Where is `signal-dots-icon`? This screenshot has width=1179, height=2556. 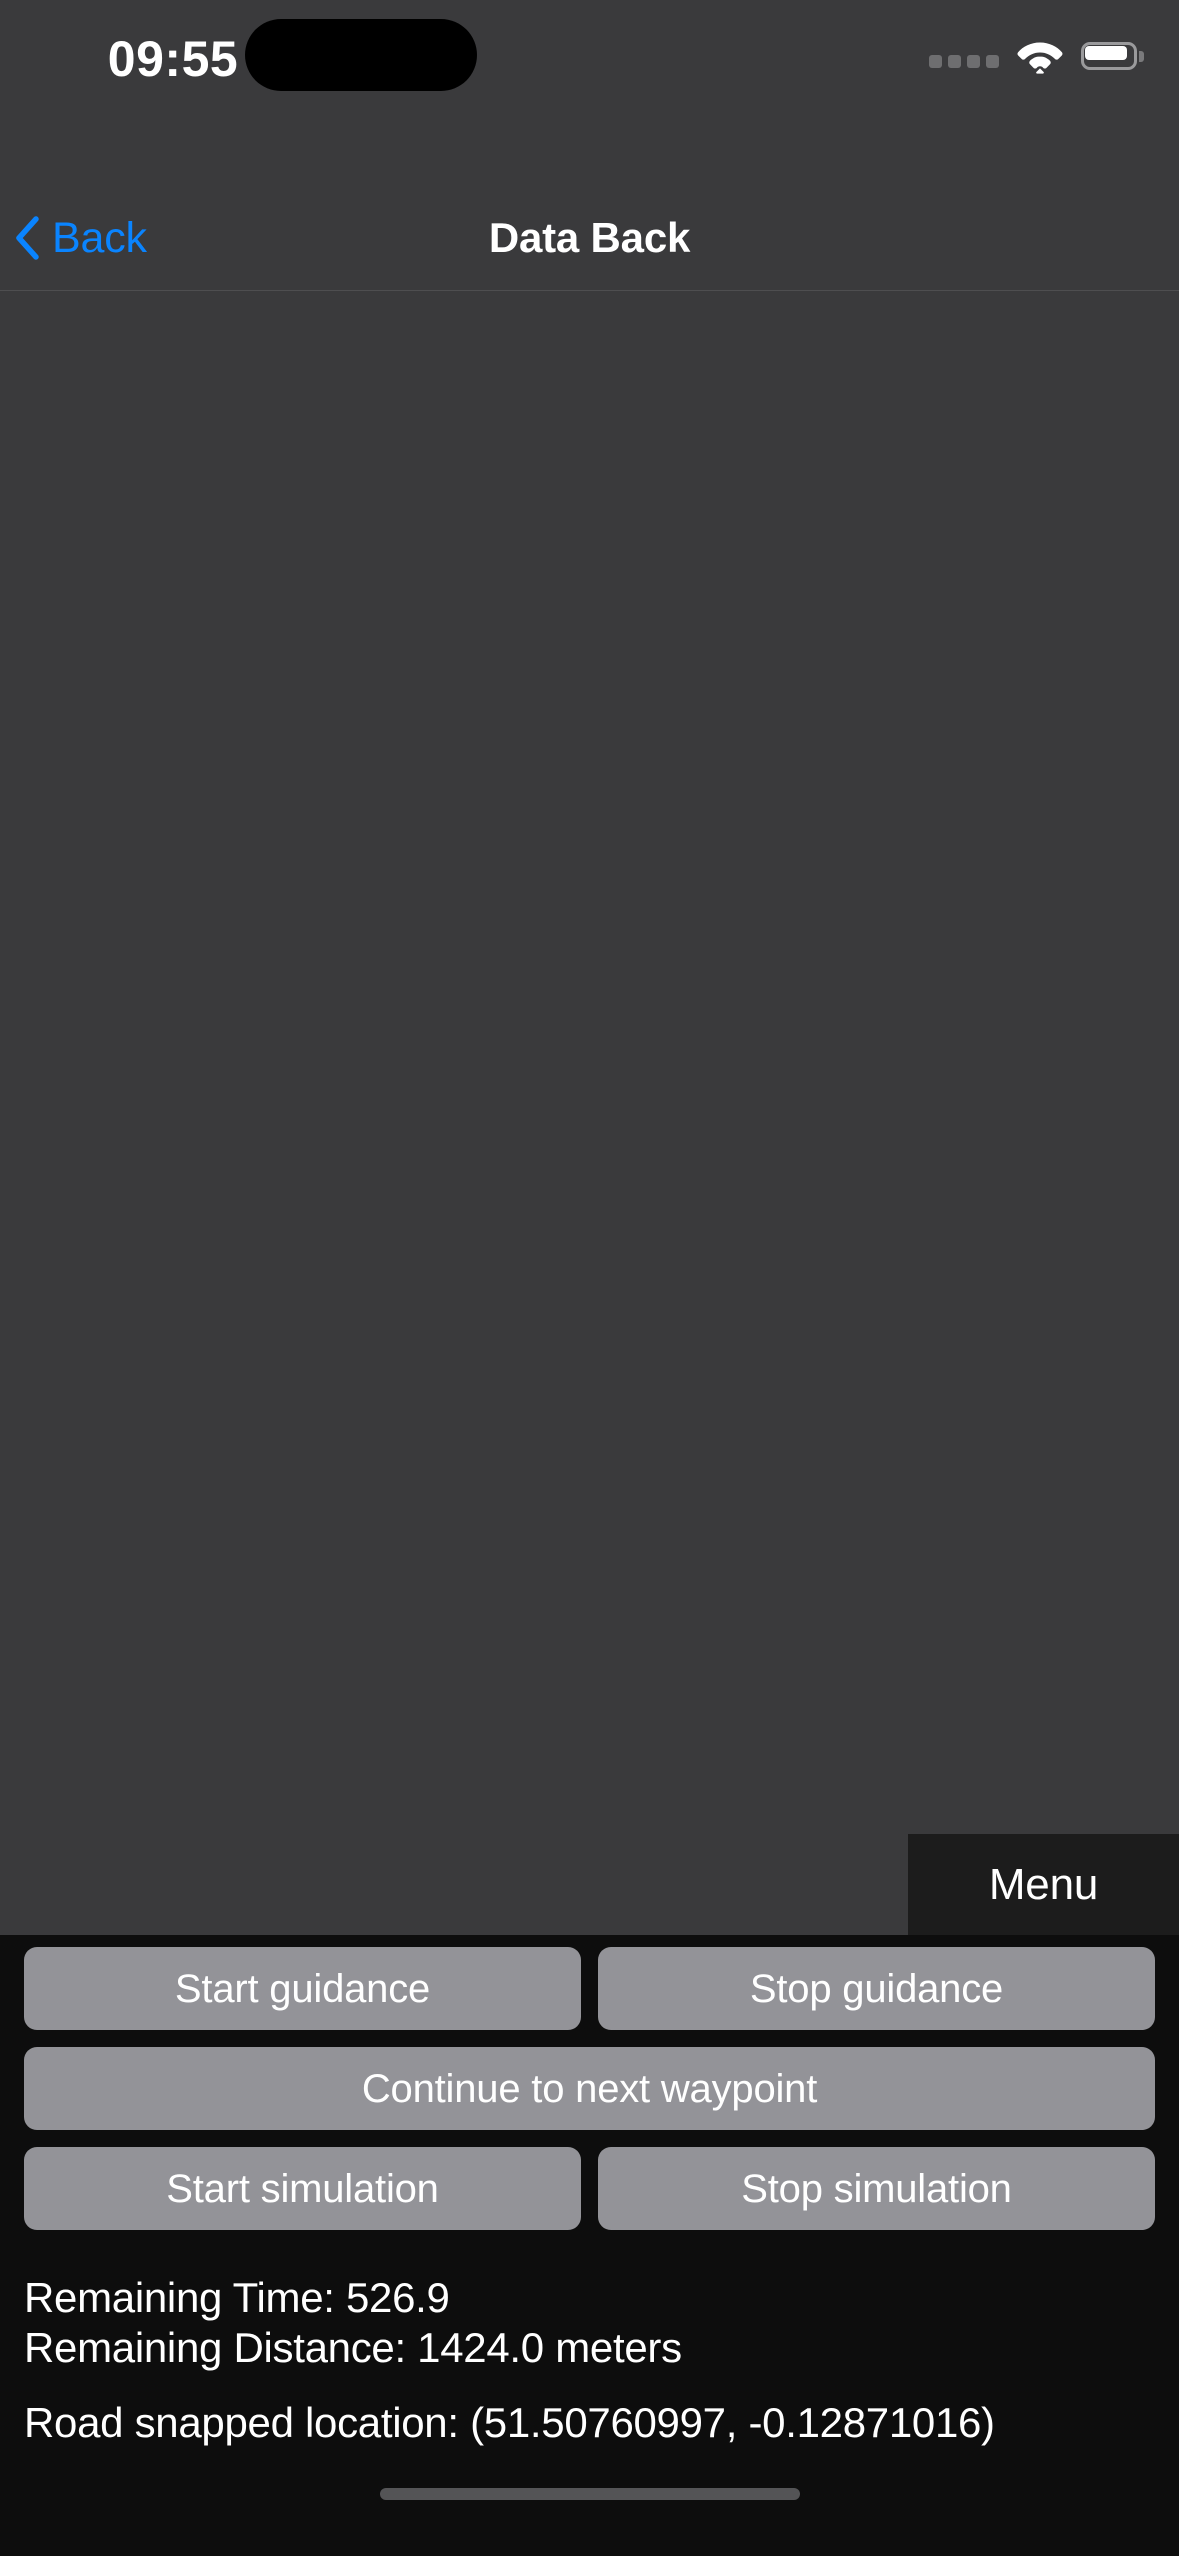 signal-dots-icon is located at coordinates (964, 56).